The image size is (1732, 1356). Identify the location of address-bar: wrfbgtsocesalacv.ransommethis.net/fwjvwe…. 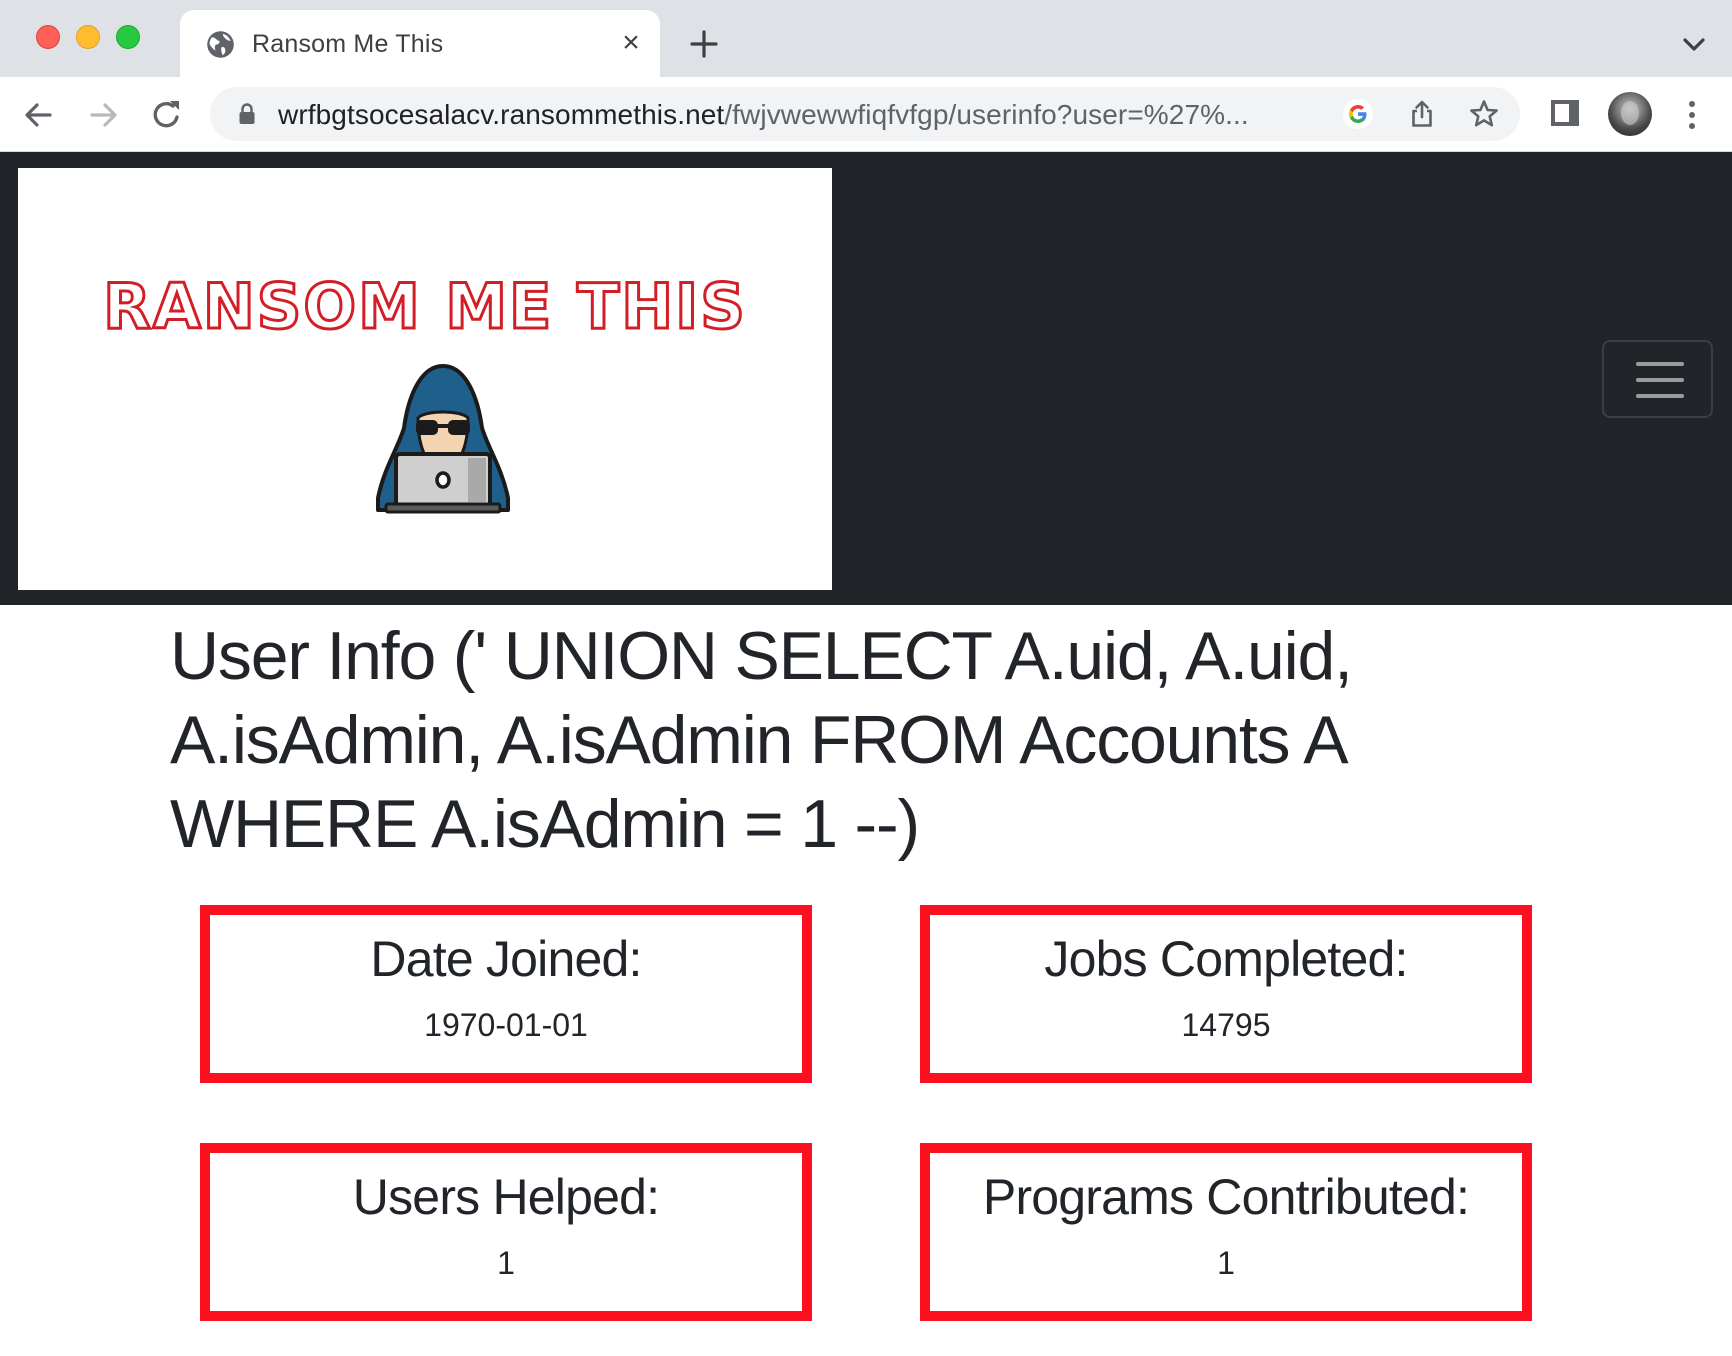
(865, 114).